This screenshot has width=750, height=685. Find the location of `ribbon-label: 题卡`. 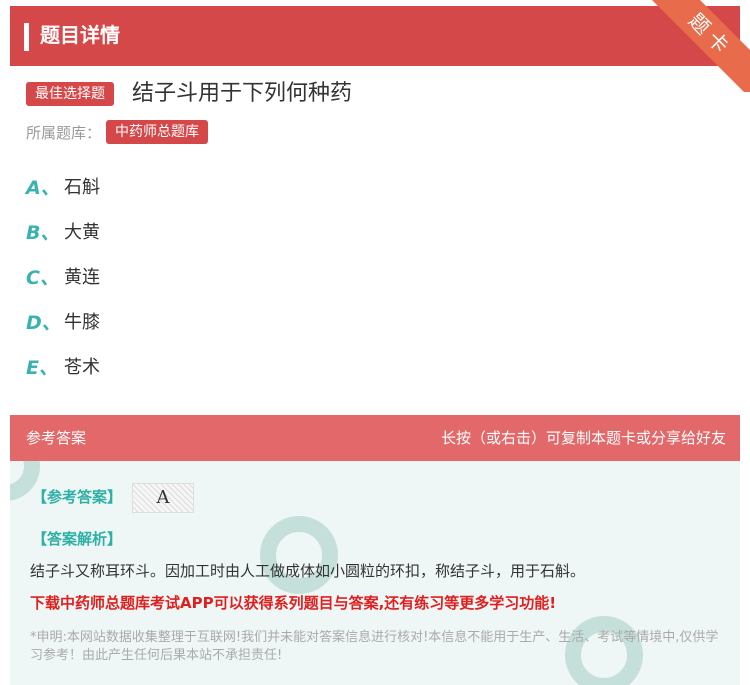

ribbon-label: 题卡 is located at coordinates (697, 46).